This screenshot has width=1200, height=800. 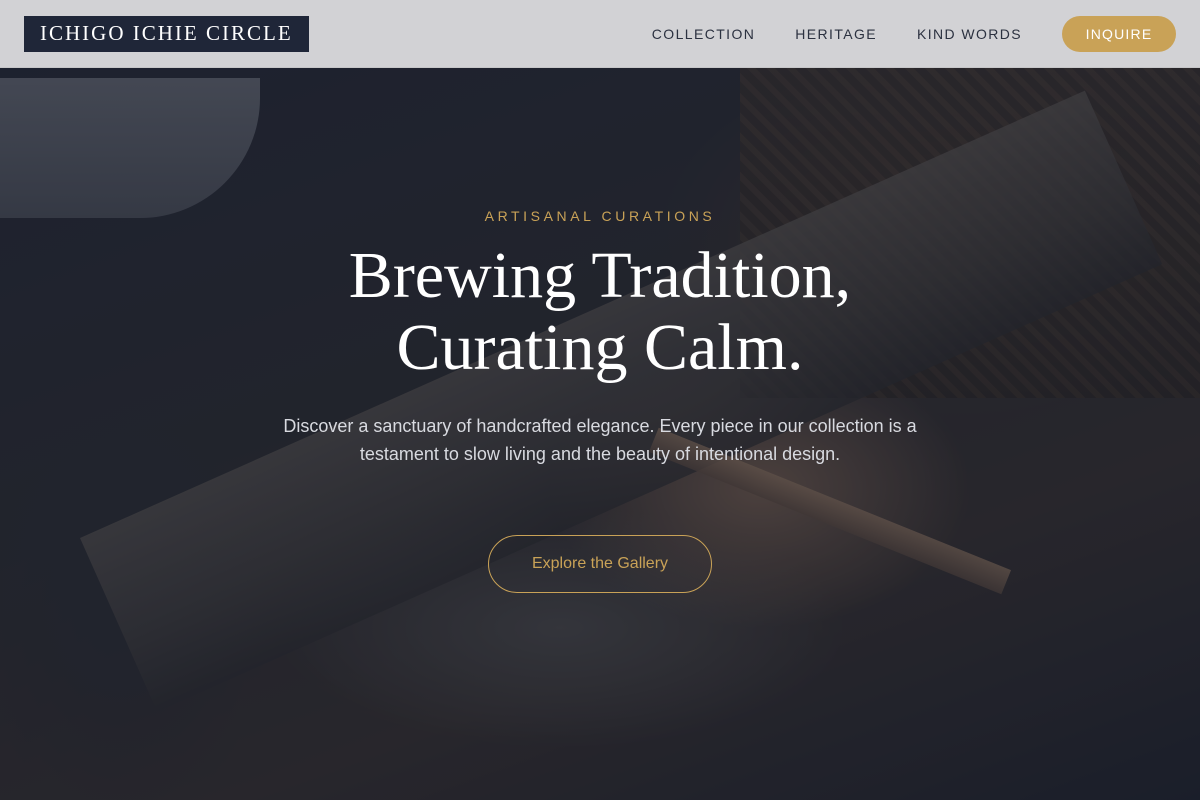 What do you see at coordinates (836, 34) in the screenshot?
I see `nav-link-heritage: HERITAGE` at bounding box center [836, 34].